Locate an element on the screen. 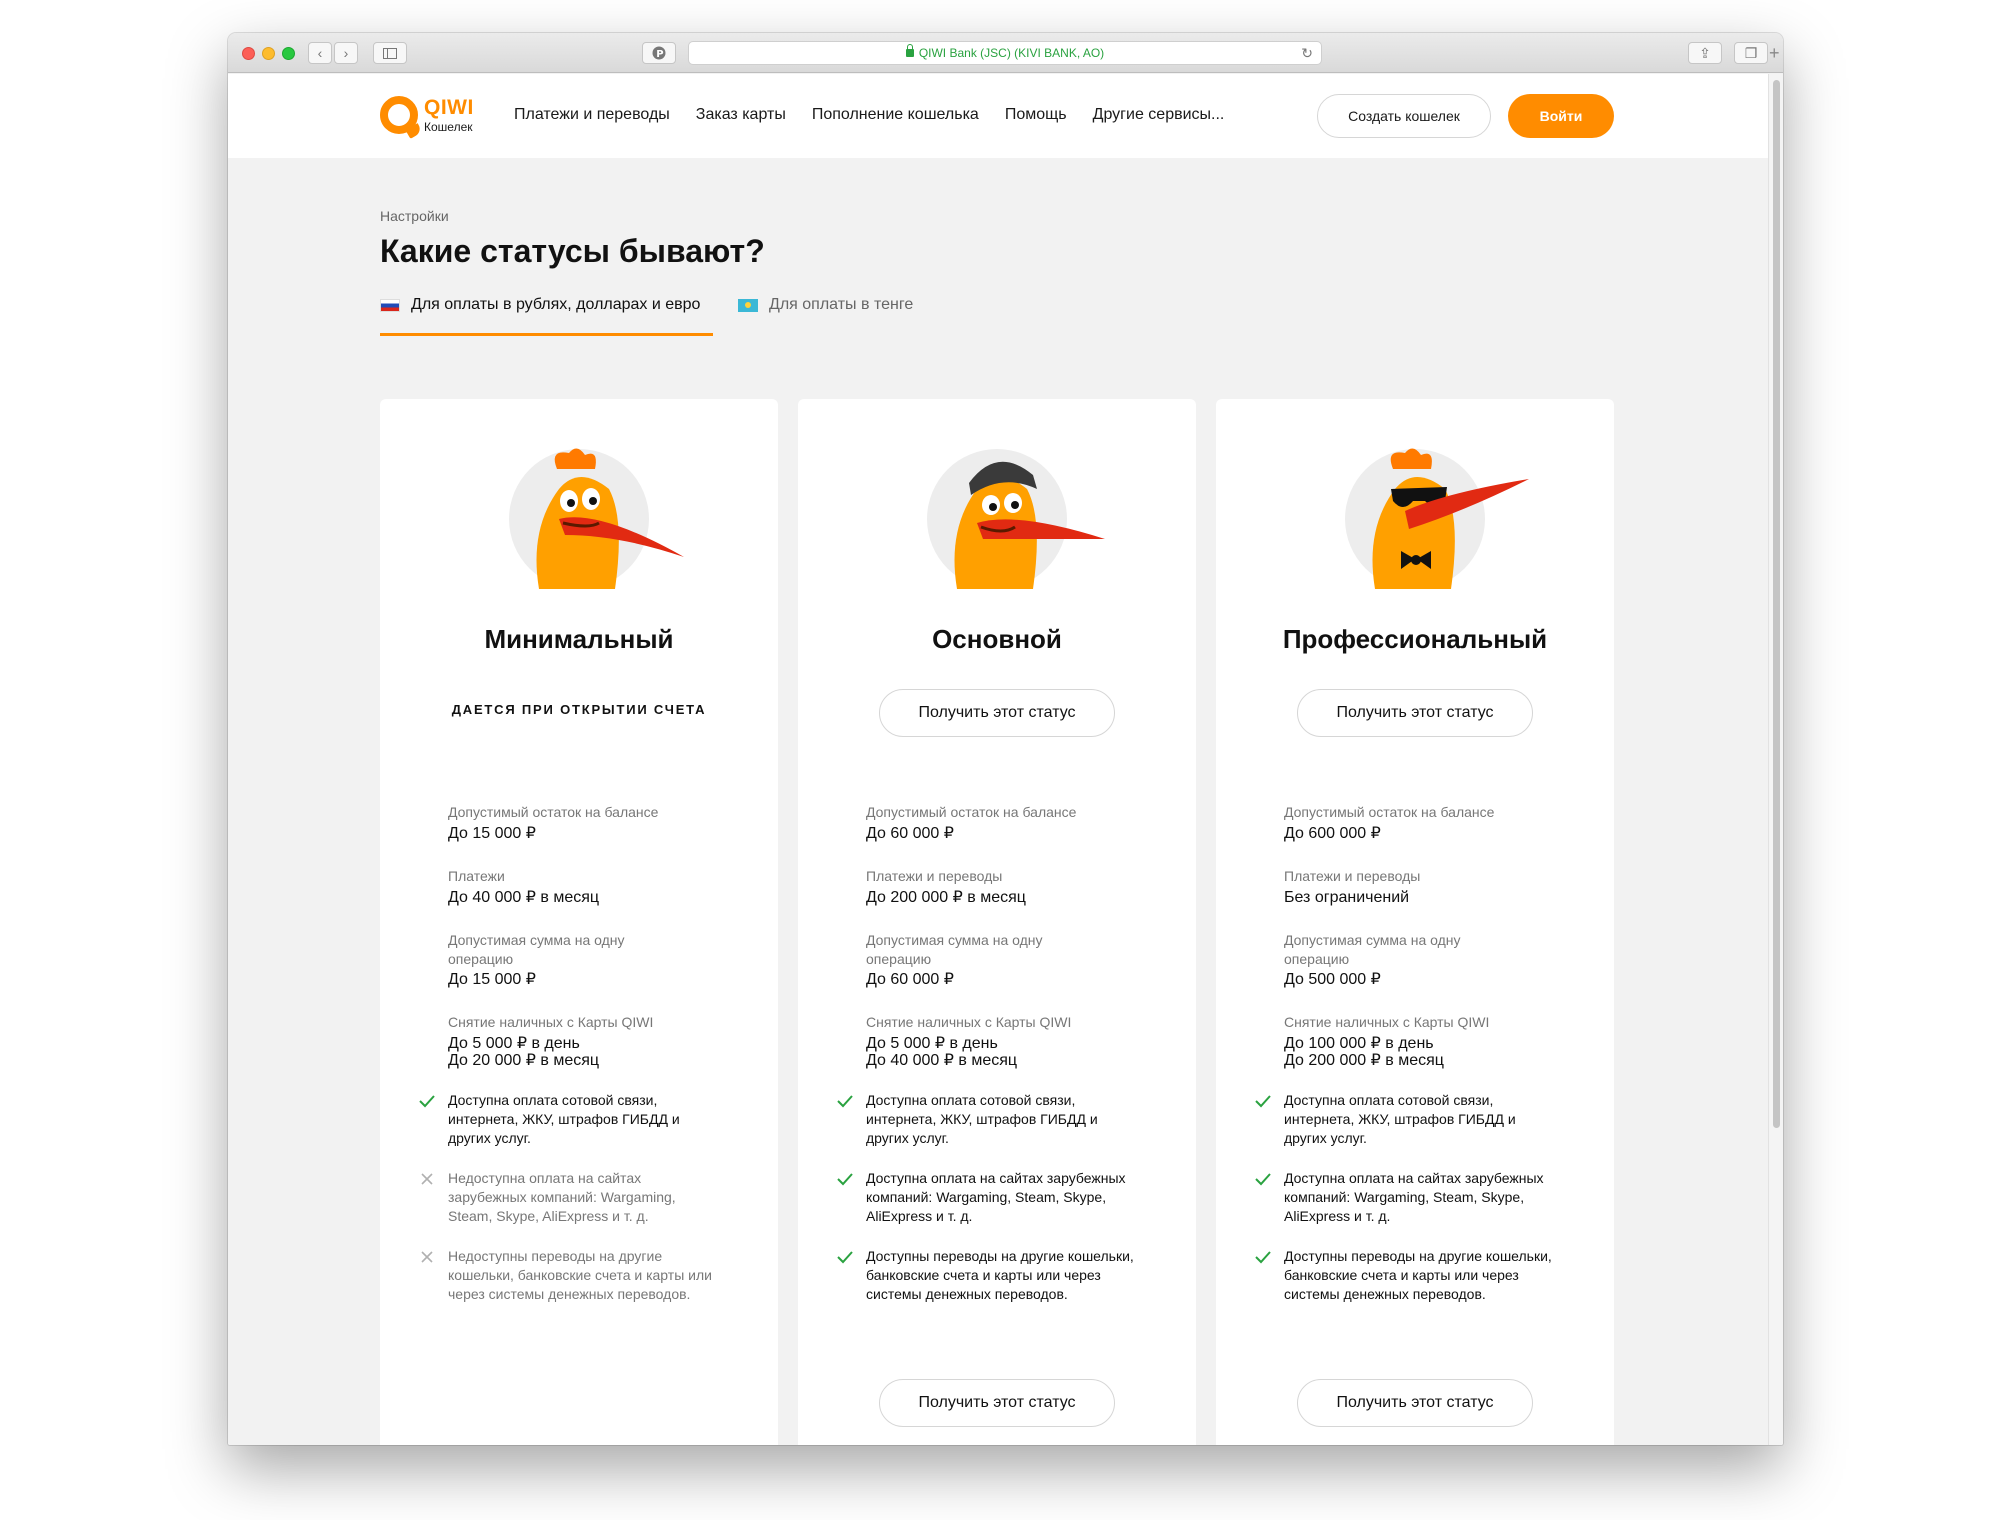 This screenshot has width=2000, height=1520. limit-value: До 5 000 ₽ в день До 20 000 ₽ в месяц is located at coordinates (524, 1052).